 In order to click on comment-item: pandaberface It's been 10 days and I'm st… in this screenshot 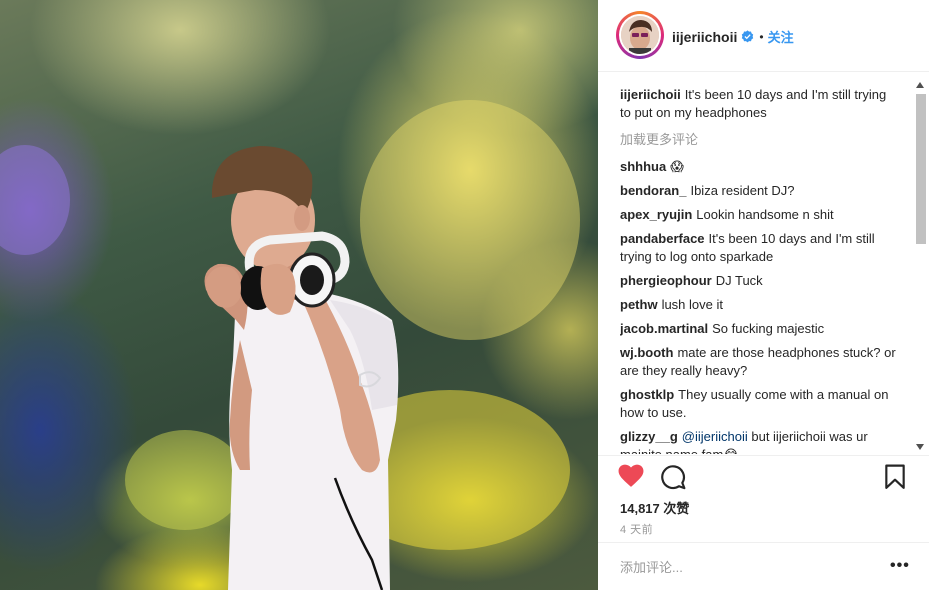, I will do `click(760, 248)`.